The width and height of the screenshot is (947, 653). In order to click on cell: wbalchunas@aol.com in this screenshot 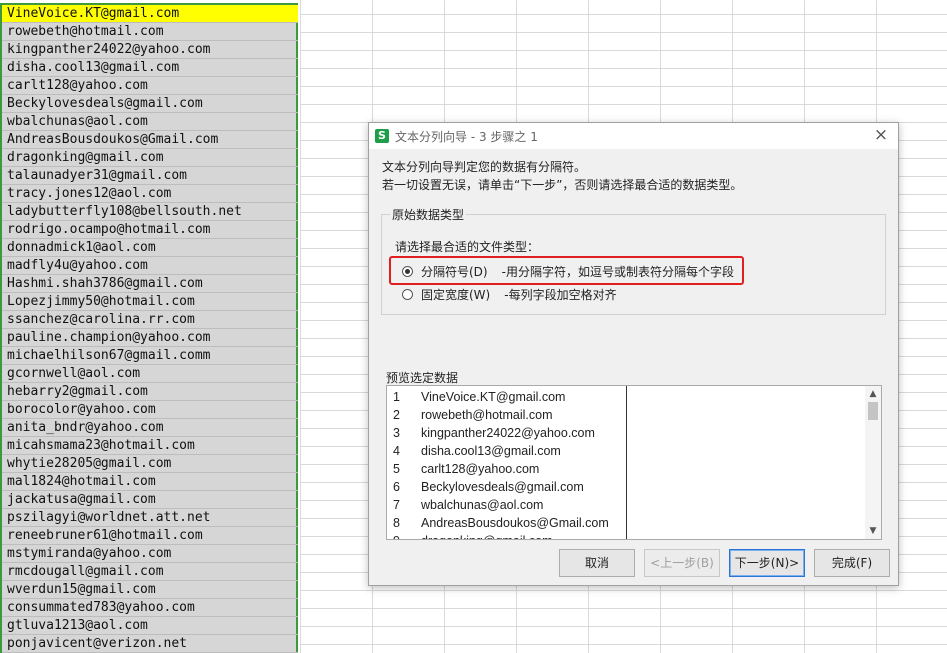, I will do `click(150, 122)`.